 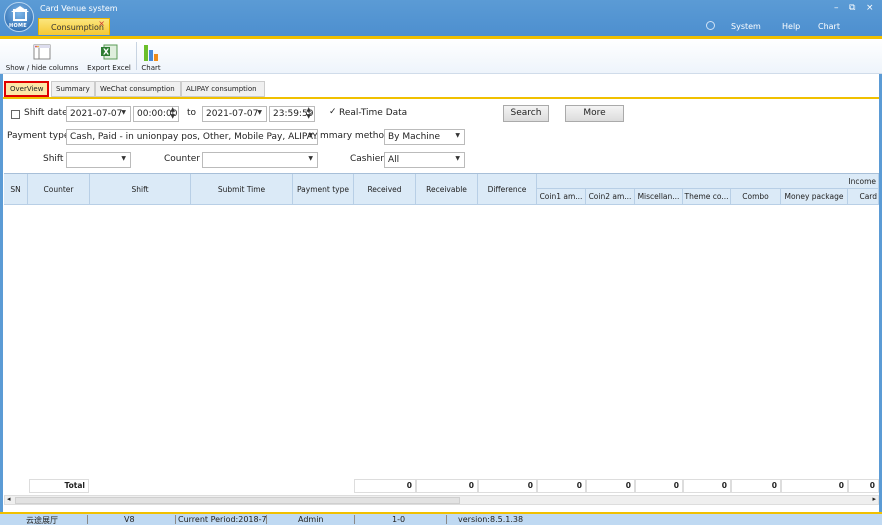 What do you see at coordinates (311, 519) in the screenshot?
I see `status-user: Admin` at bounding box center [311, 519].